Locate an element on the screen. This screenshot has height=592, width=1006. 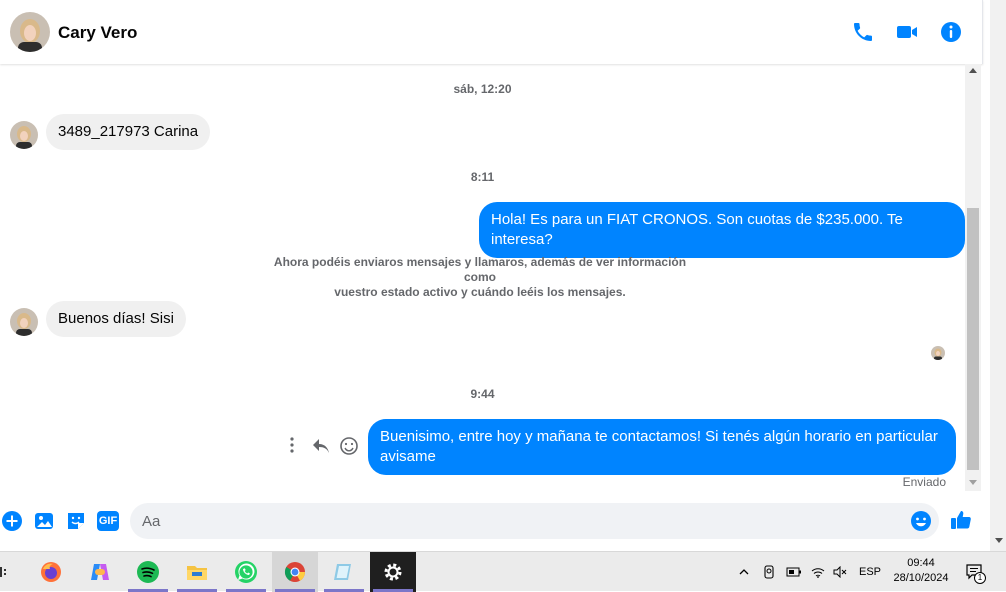
message-composer: GIF is located at coordinates (491, 522).